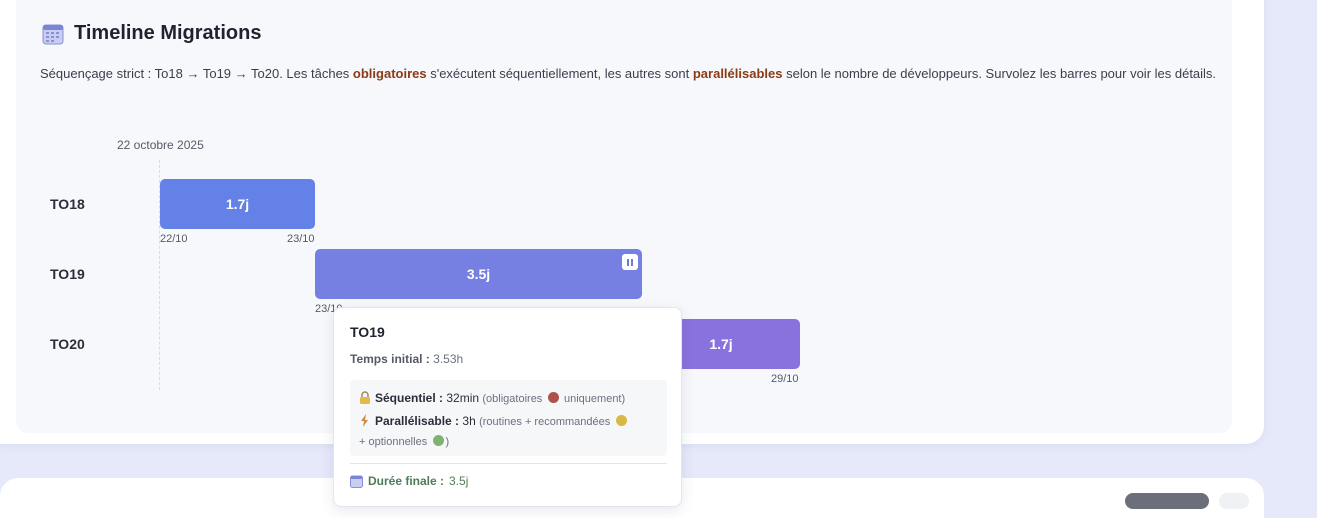 This screenshot has height=518, width=1317. Describe the element at coordinates (389, 73) in the screenshot. I see `obligatoires-highlight: obligatoires` at that location.